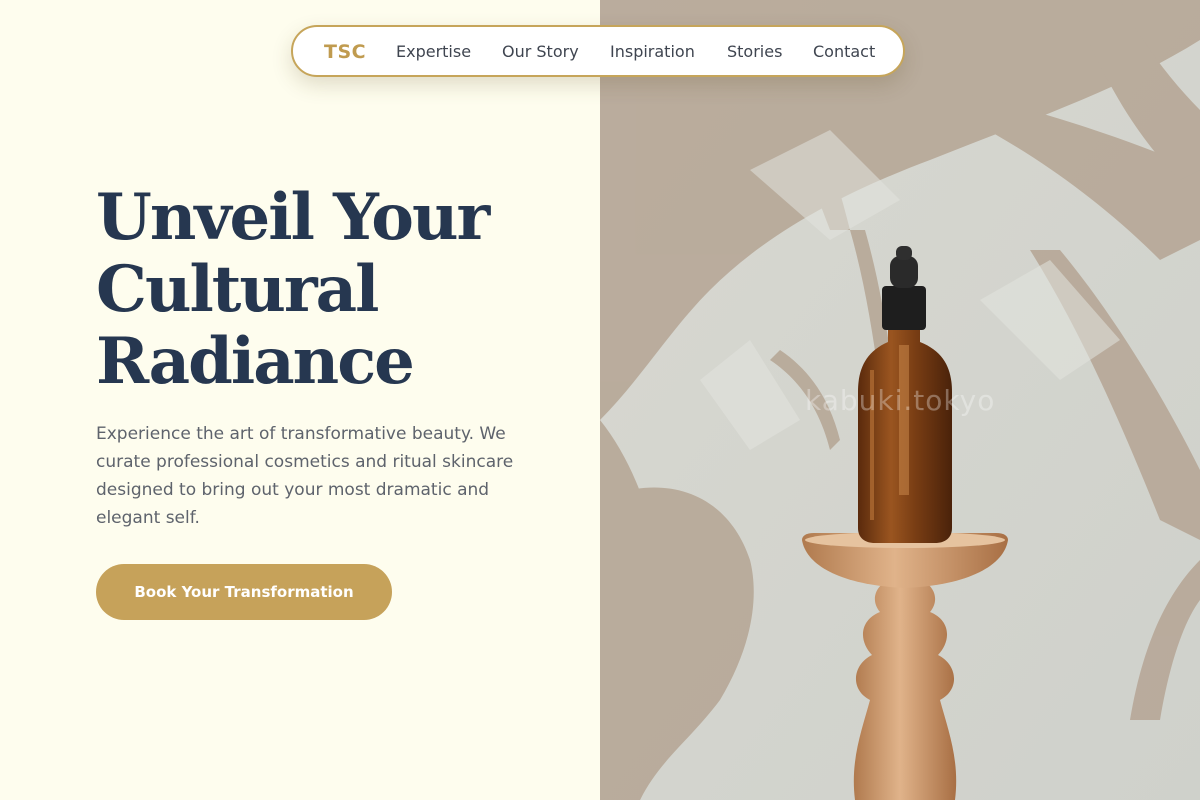 This screenshot has height=800, width=1200. I want to click on nav-link-stories: Stories, so click(754, 52).